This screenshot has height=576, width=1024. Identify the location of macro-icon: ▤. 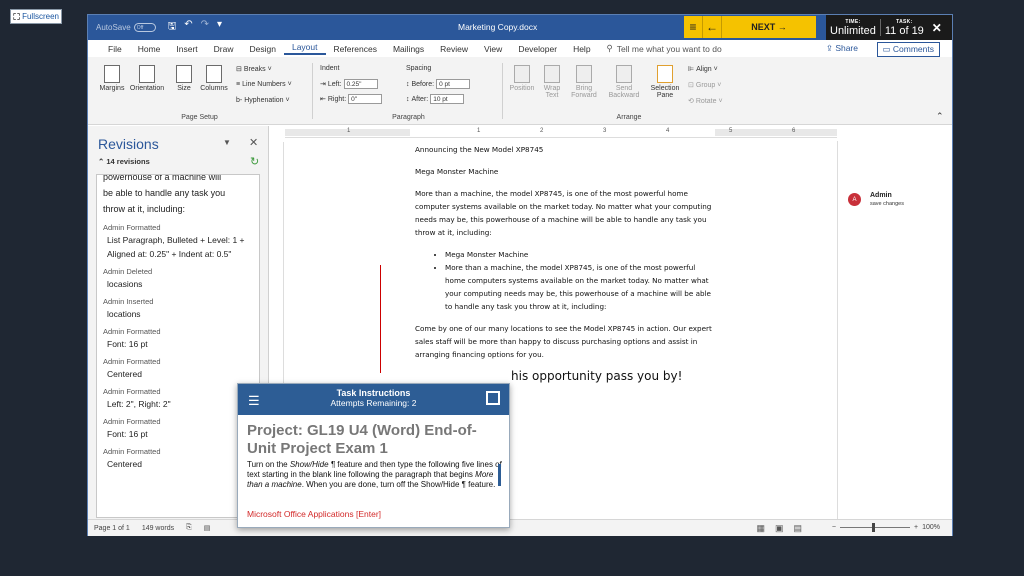
(207, 528).